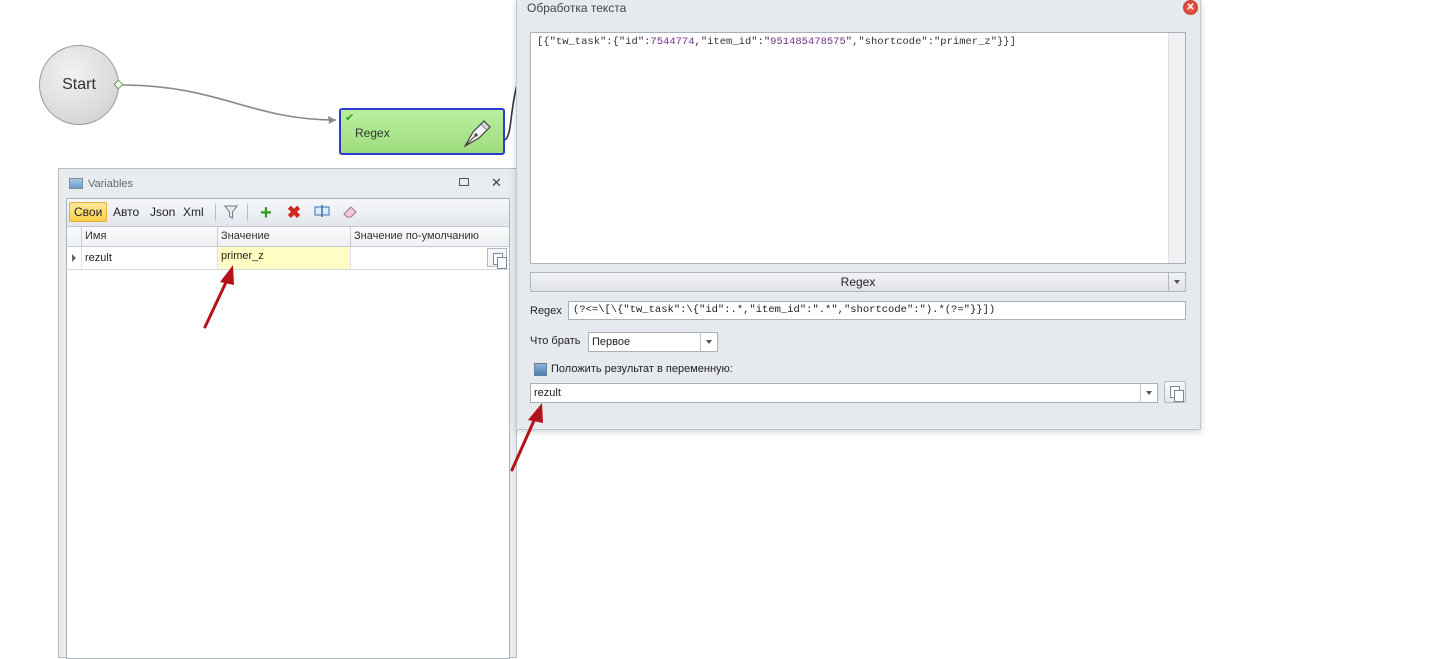 This screenshot has width=1439, height=659. I want to click on check-icon: ✔, so click(350, 118).